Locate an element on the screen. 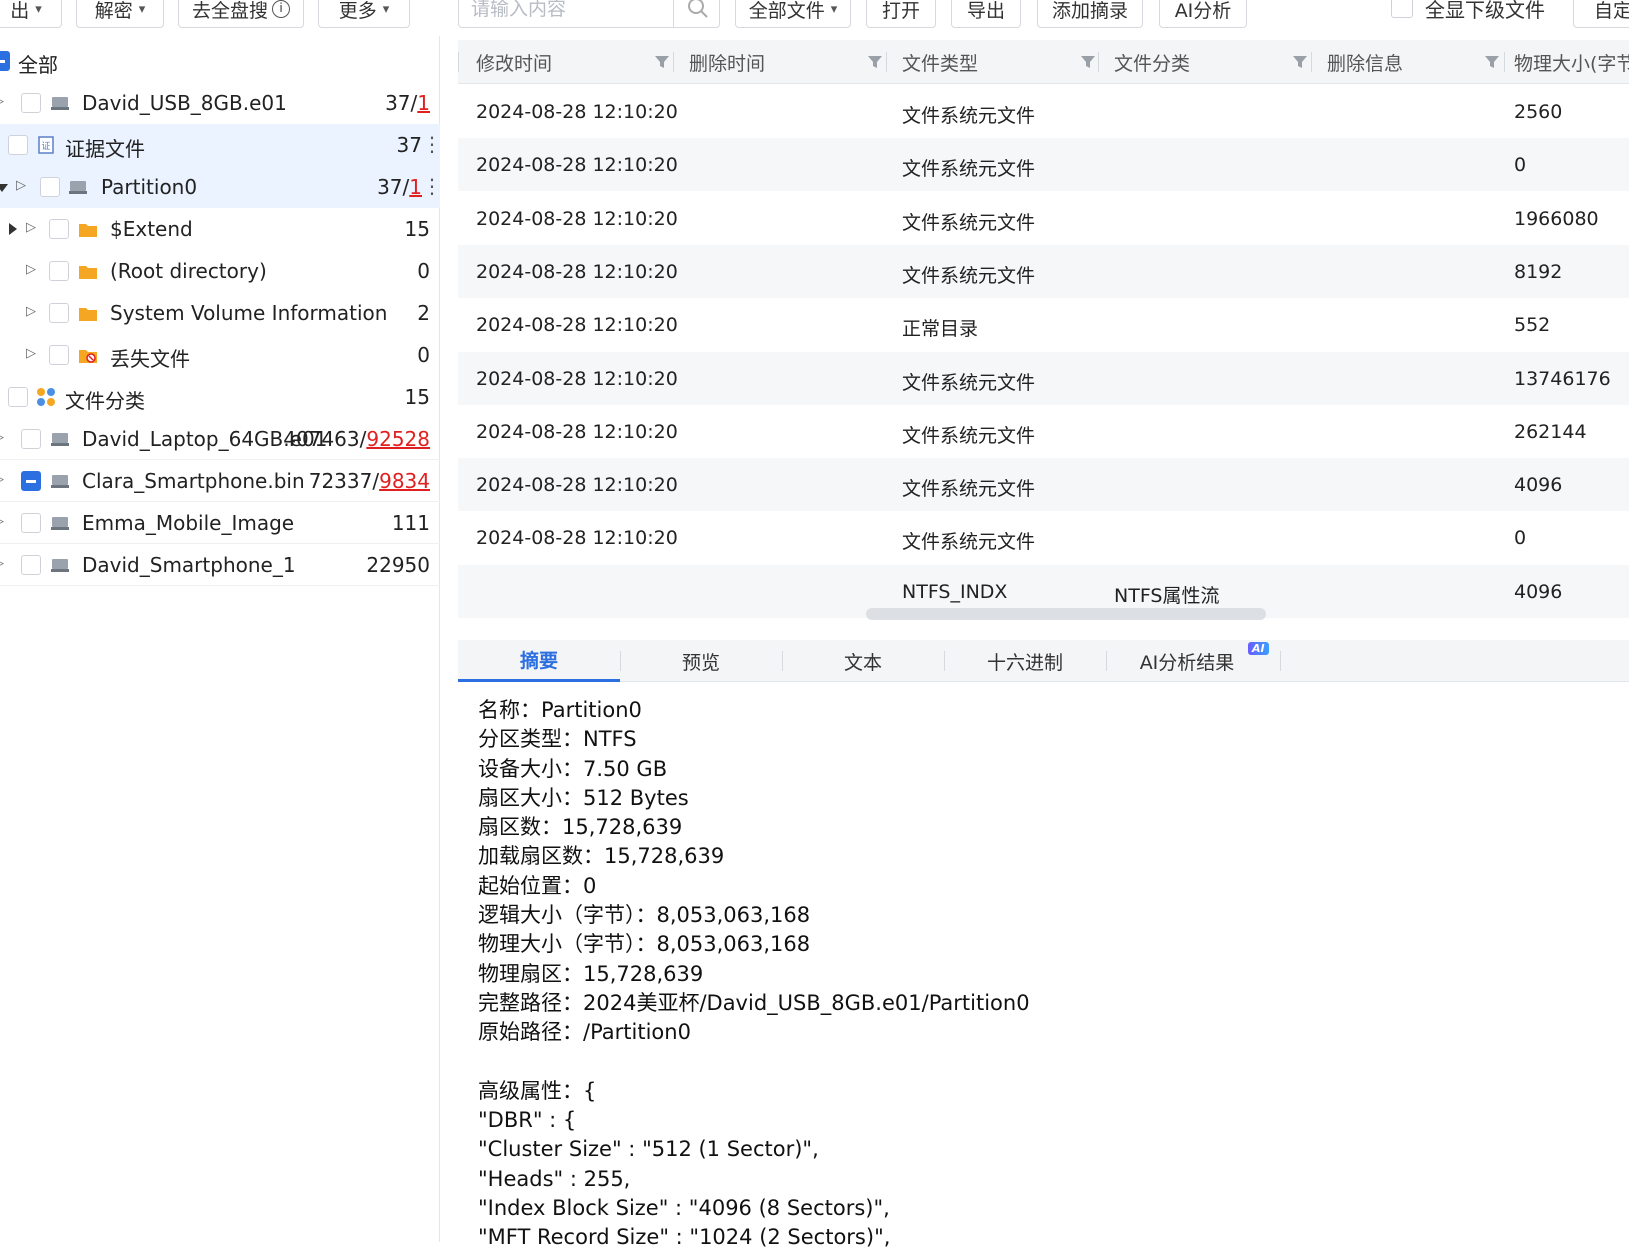 The image size is (1629, 1253). tree-item-clara-smartphone: ▷ Clara_Smartphone.bin 72337/9834 is located at coordinates (220, 481).